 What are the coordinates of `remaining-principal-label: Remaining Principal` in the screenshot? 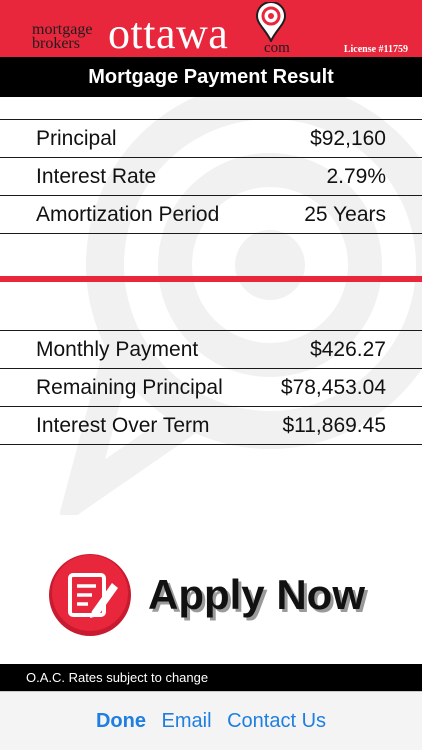 It's located at (129, 387).